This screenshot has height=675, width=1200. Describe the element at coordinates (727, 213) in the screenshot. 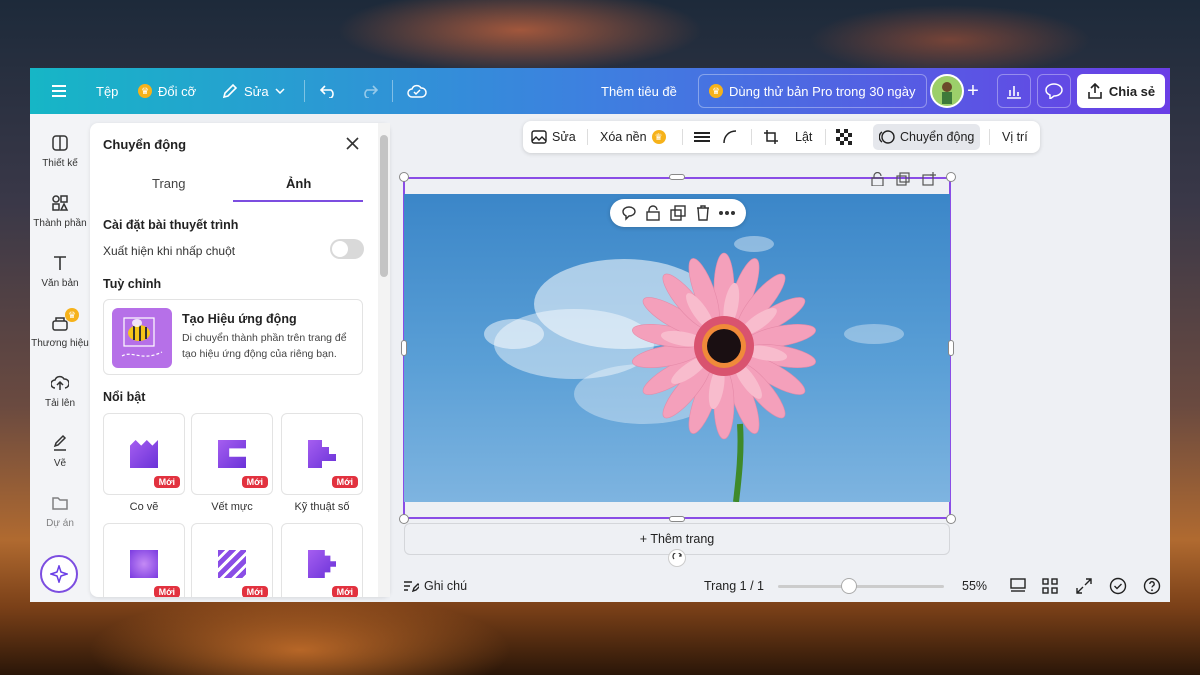

I see `more-icon` at that location.